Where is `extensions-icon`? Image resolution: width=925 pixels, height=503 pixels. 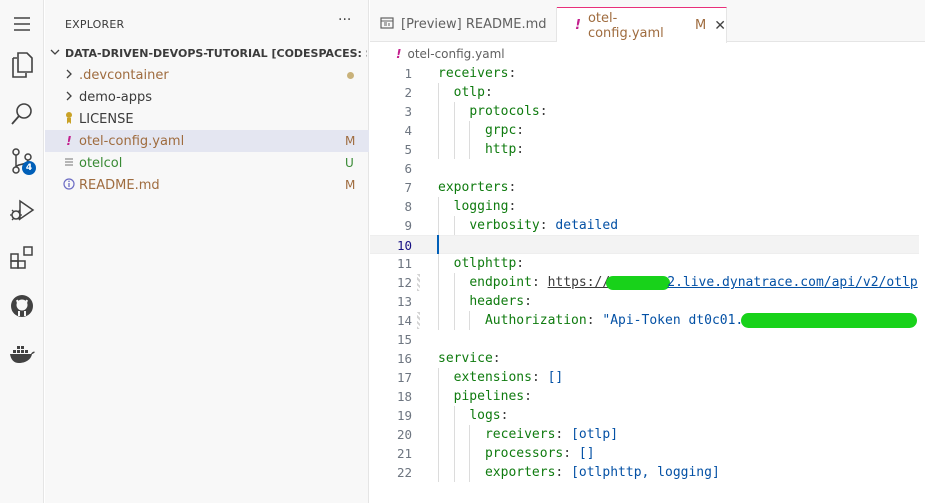 extensions-icon is located at coordinates (22, 258).